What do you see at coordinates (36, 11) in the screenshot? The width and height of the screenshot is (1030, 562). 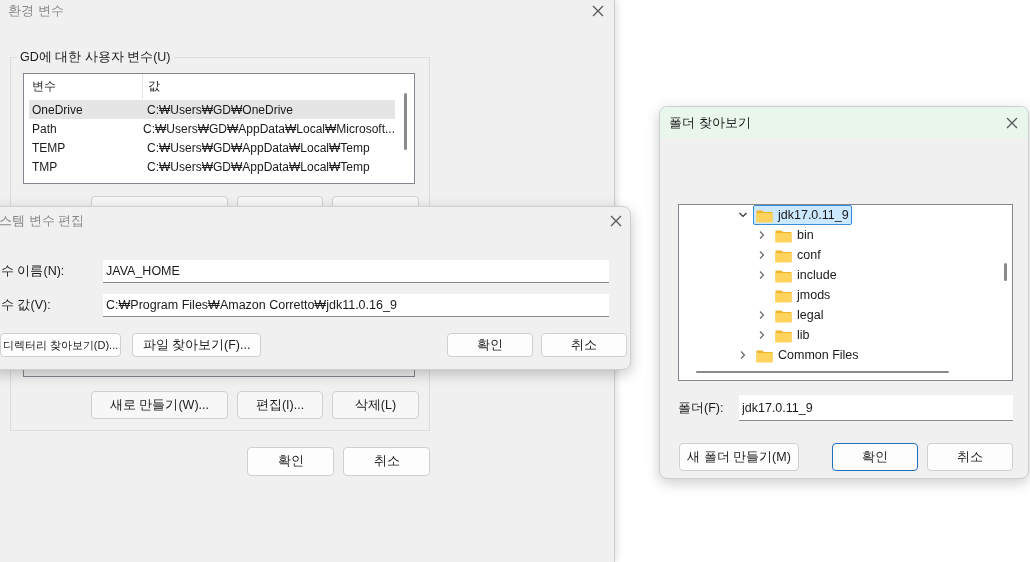 I see `window-title: 환경 변수` at bounding box center [36, 11].